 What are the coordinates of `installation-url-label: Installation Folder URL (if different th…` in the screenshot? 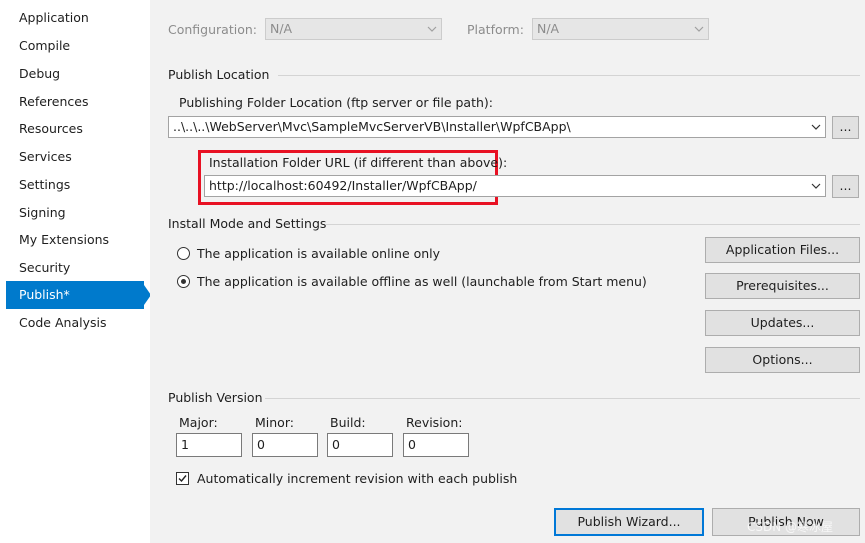 It's located at (358, 162).